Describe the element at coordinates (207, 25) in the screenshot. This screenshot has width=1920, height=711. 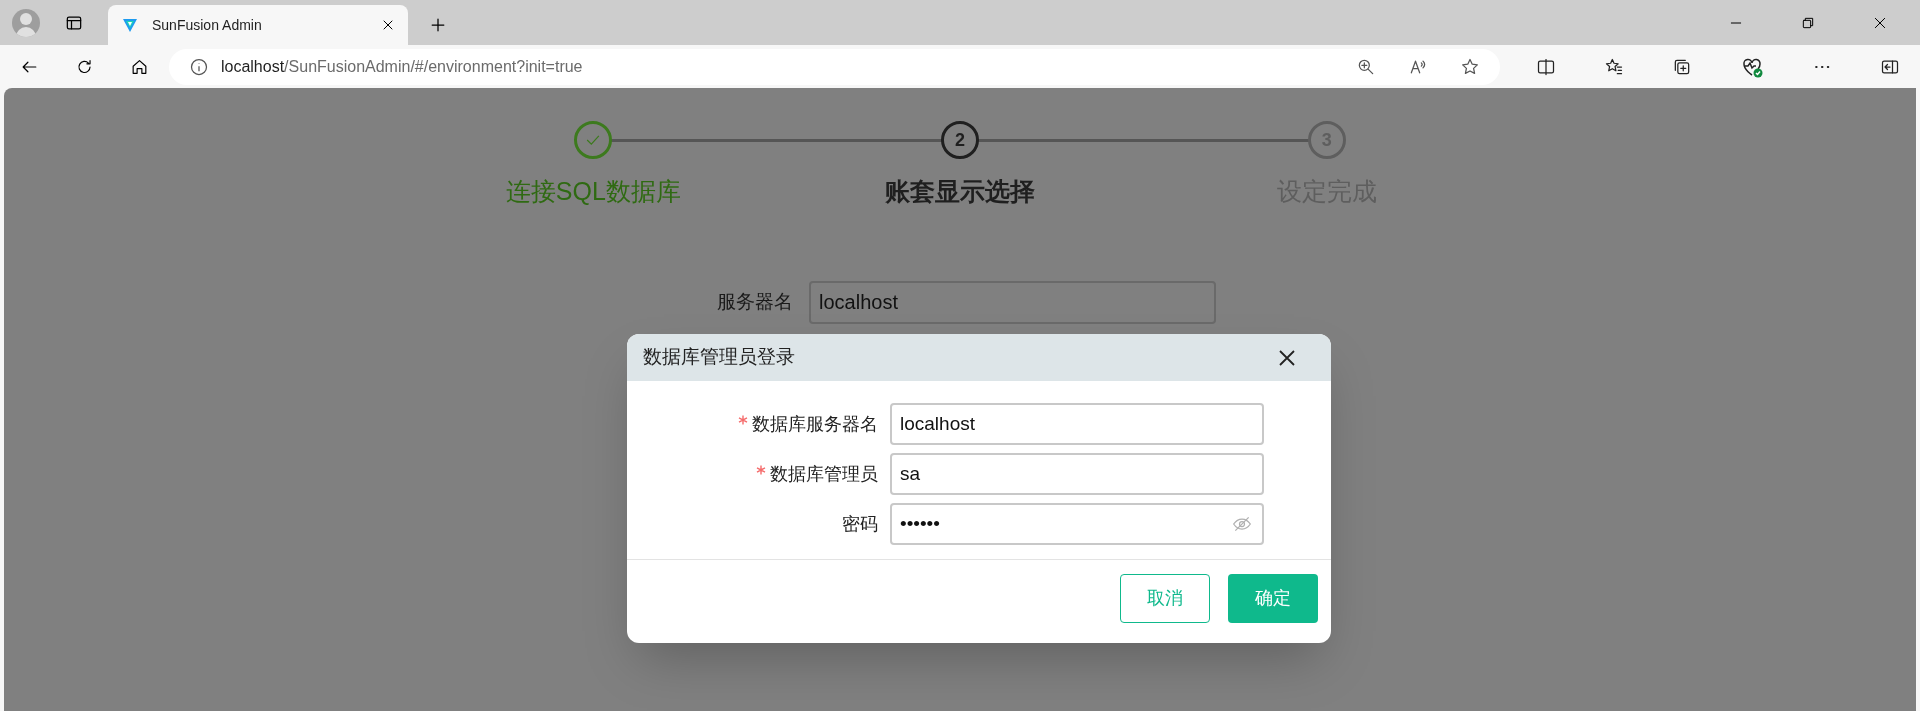
I see `tab-title: SunFusion Admin` at that location.